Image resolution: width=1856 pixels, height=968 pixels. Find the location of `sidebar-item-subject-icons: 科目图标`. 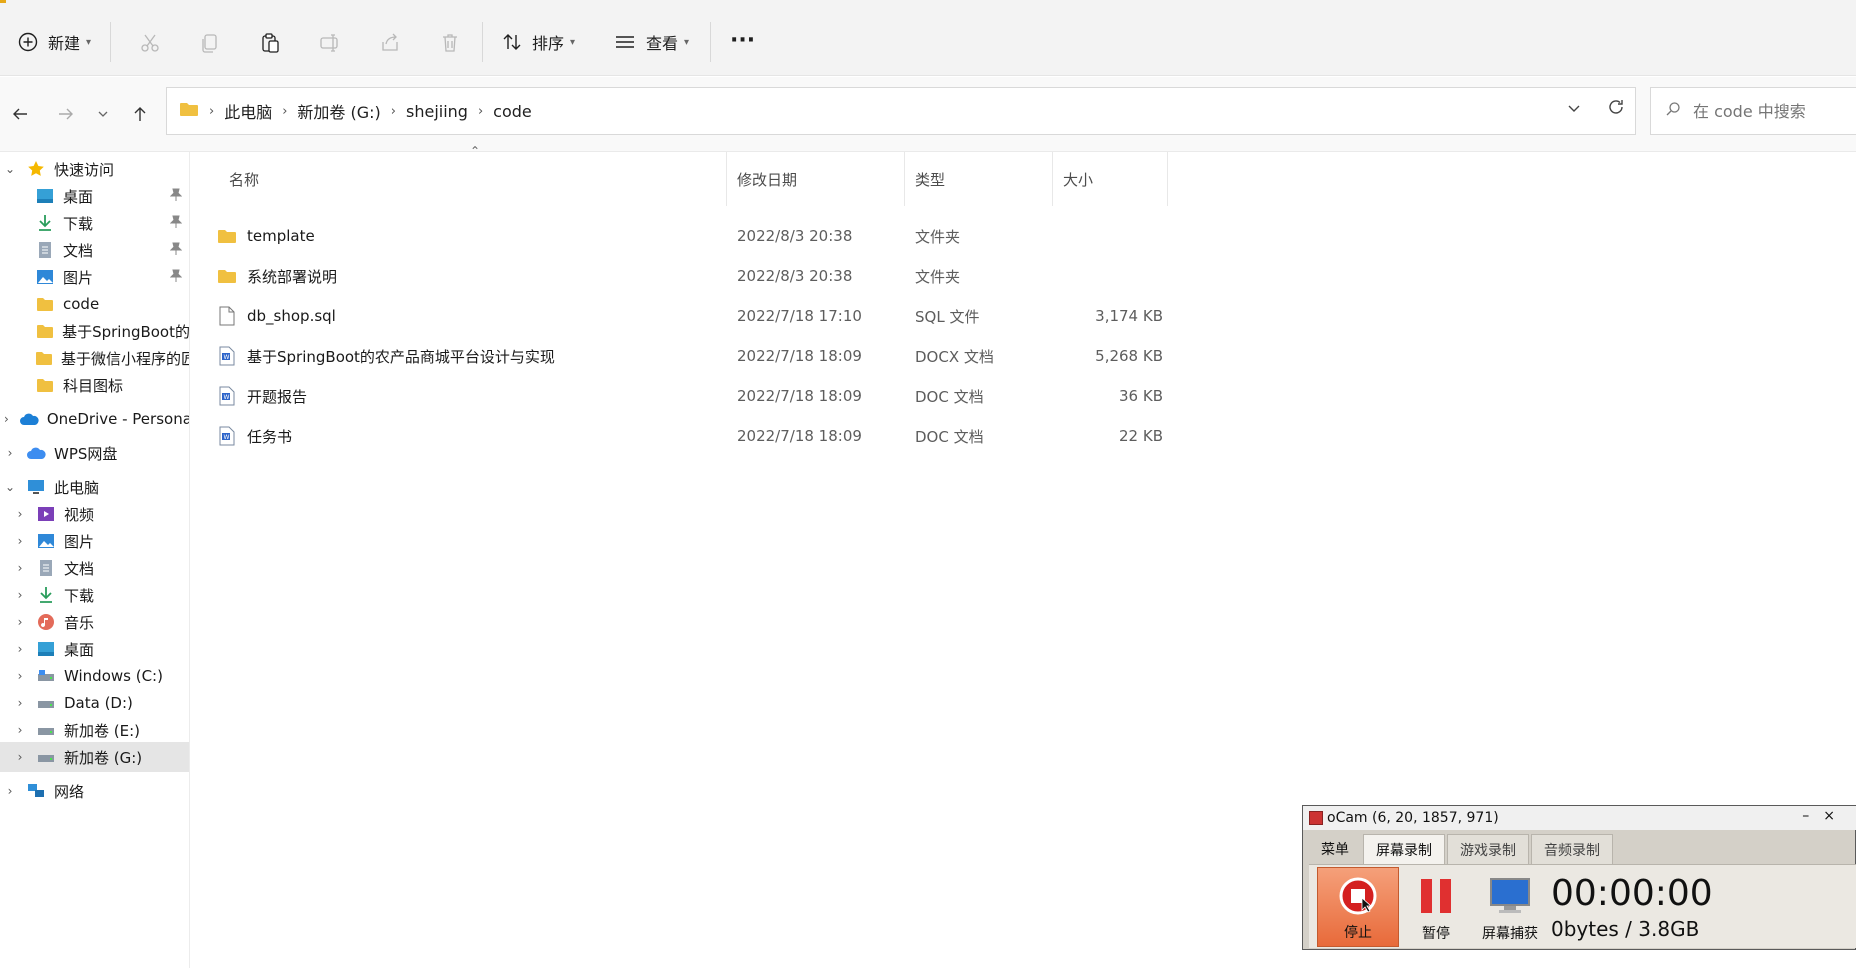

sidebar-item-subject-icons: 科目图标 is located at coordinates (94, 385).